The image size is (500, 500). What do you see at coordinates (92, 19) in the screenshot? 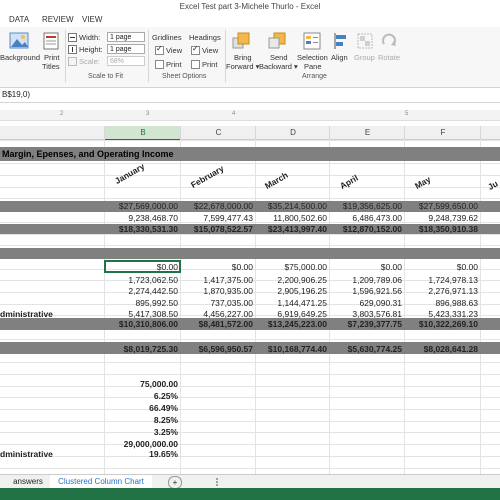
I see `tab-view: VIEW` at bounding box center [92, 19].